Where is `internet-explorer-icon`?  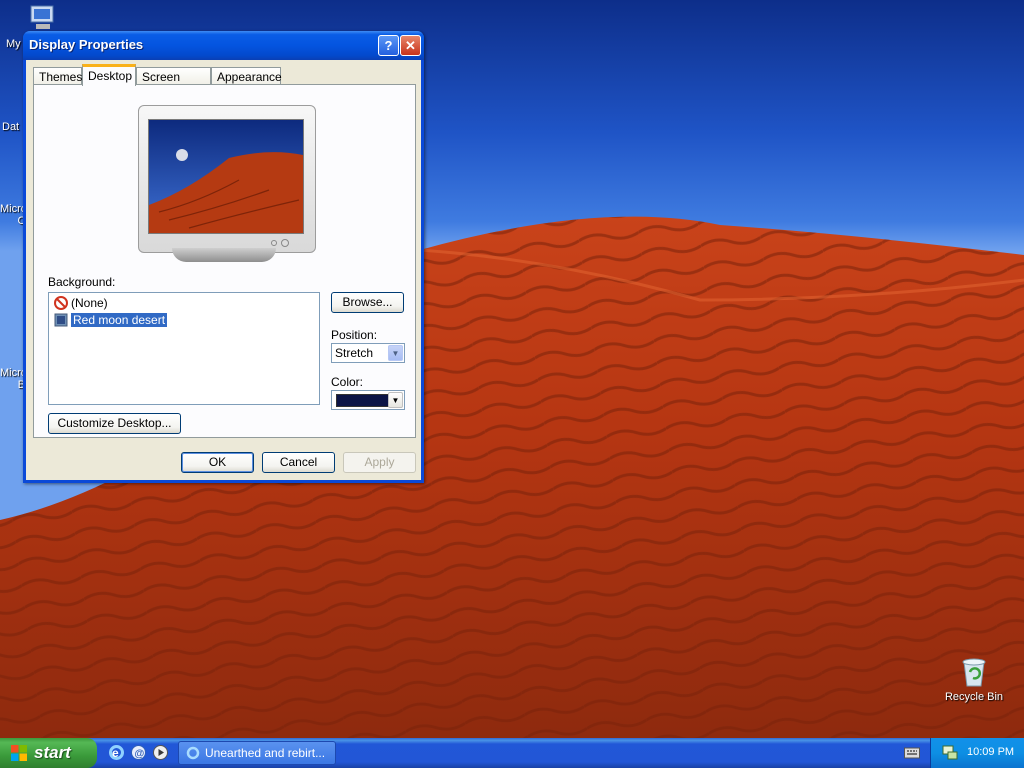
internet-explorer-icon is located at coordinates (193, 753).